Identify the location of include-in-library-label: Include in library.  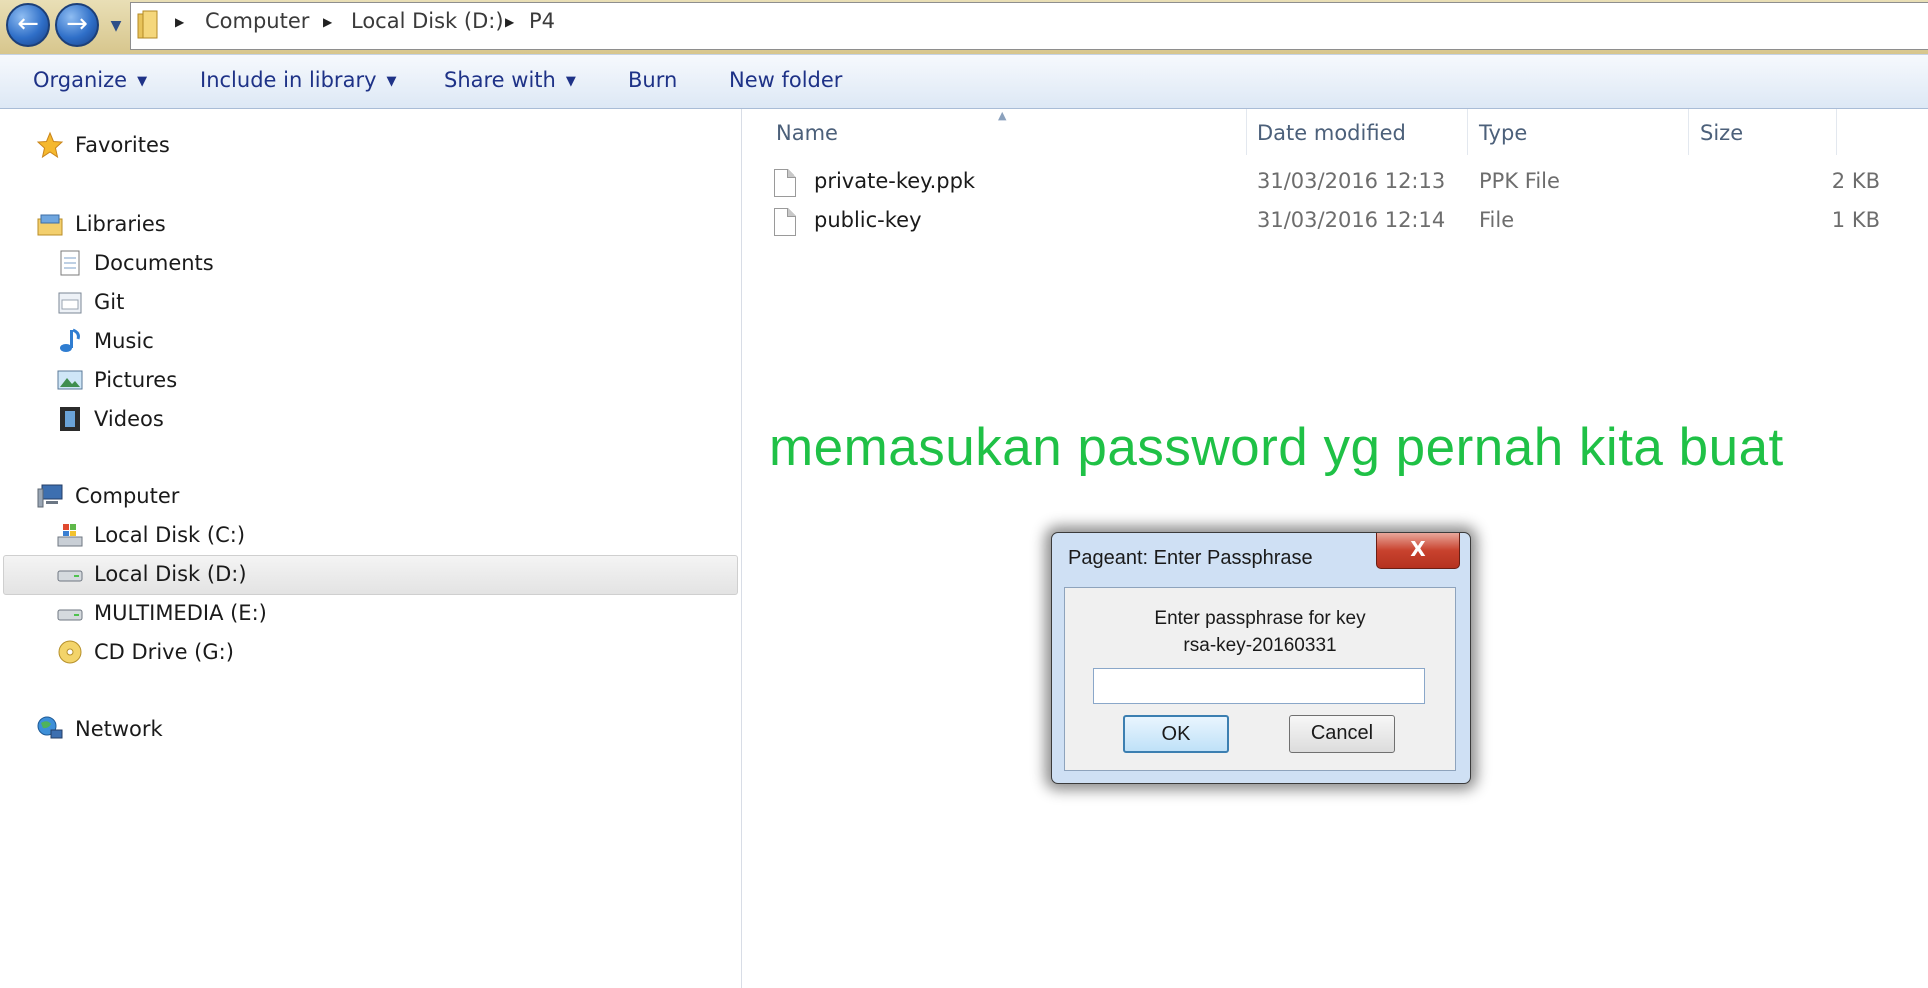
(288, 80).